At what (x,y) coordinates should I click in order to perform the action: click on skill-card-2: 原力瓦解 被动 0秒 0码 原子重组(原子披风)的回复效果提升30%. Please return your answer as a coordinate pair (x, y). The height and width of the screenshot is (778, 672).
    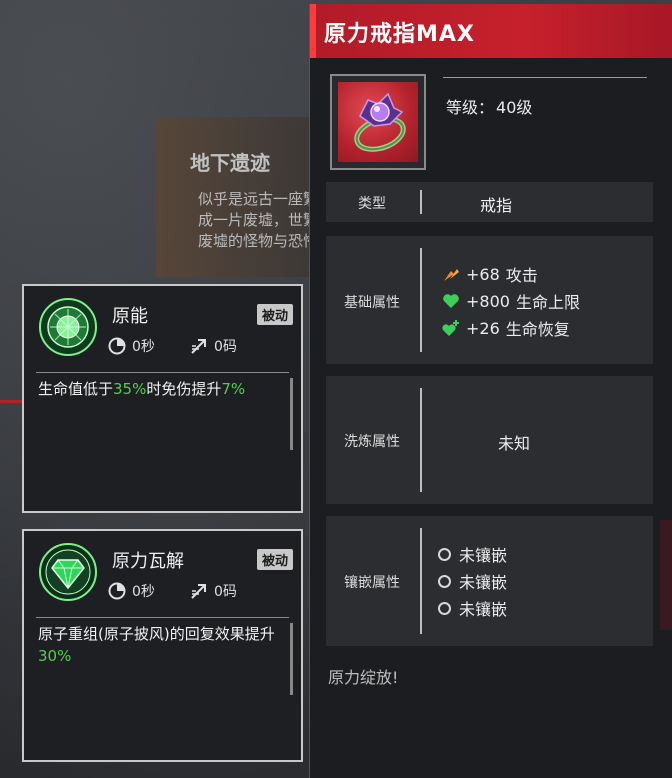
    Looking at the image, I should click on (162, 645).